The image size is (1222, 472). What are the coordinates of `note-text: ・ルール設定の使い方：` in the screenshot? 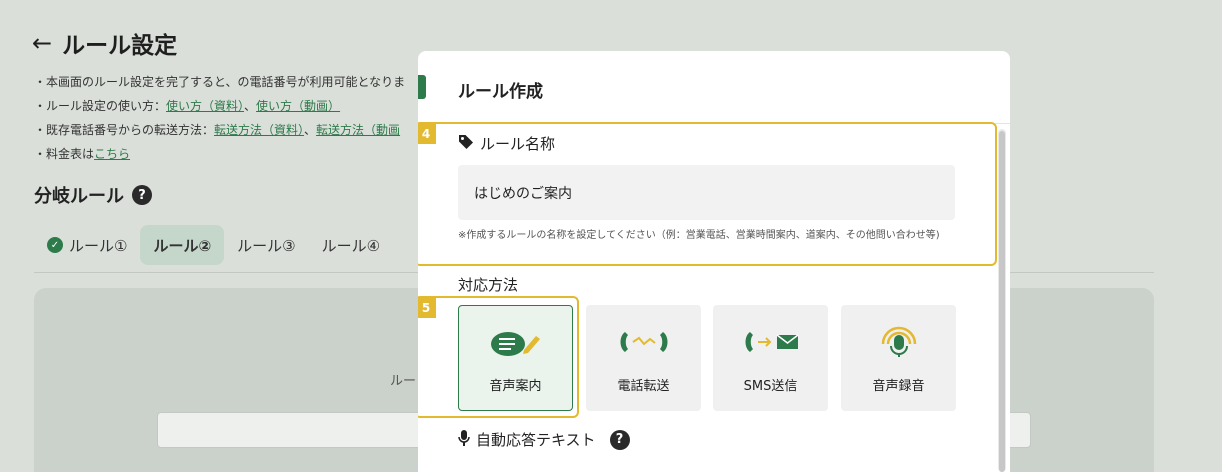 It's located at (100, 106).